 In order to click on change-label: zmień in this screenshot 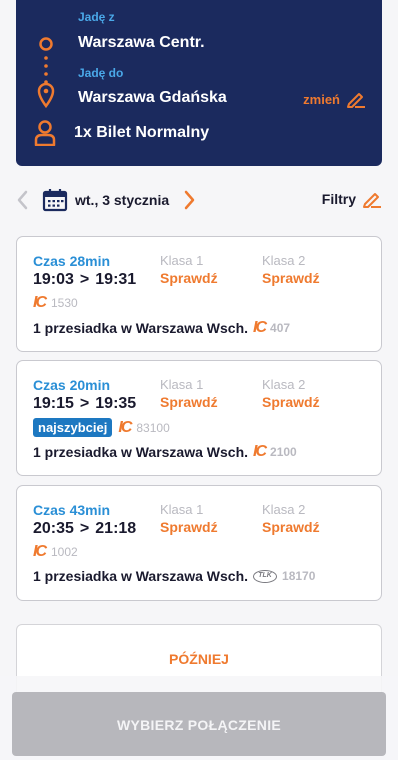, I will do `click(321, 99)`.